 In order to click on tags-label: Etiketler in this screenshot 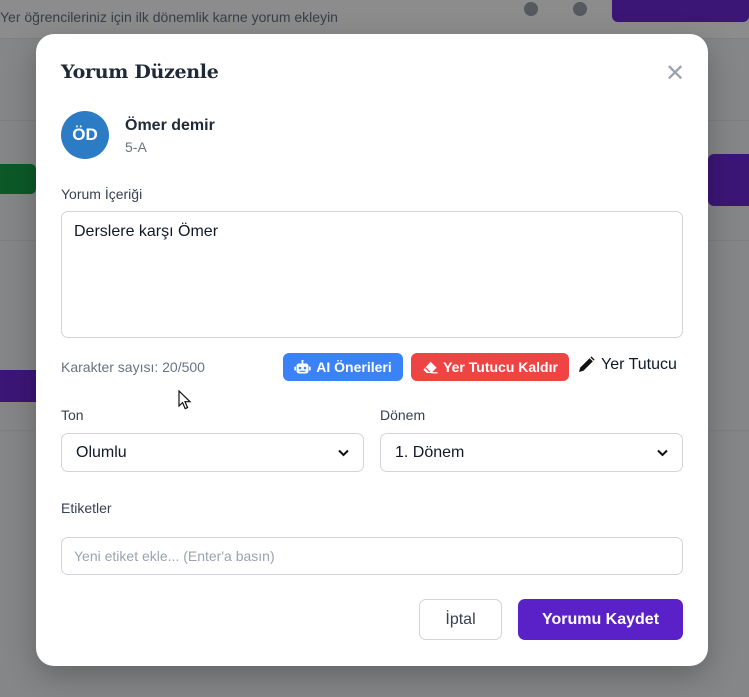, I will do `click(86, 508)`.